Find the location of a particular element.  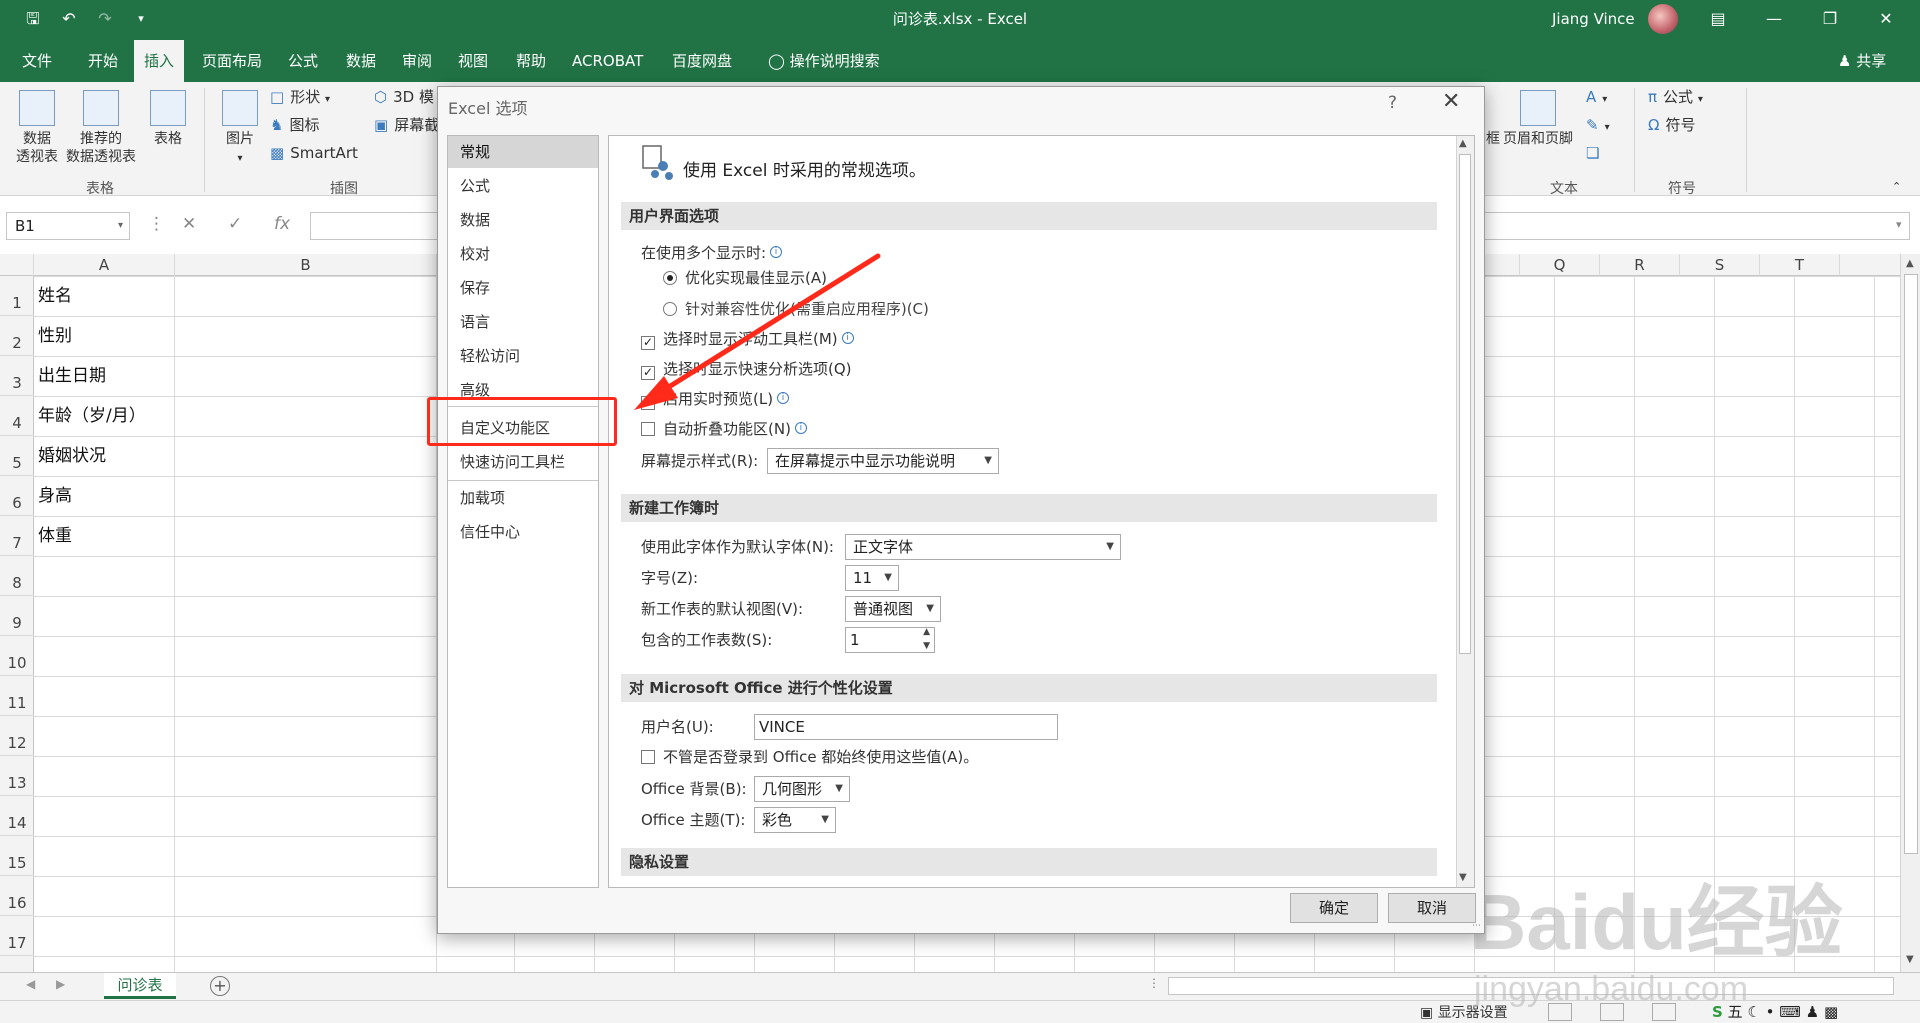

column-header: Q is located at coordinates (1560, 265).